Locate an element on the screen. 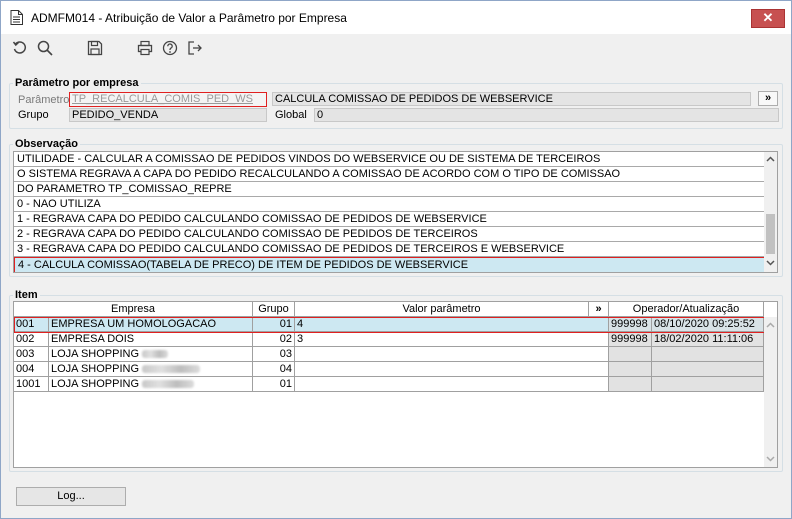 The height and width of the screenshot is (519, 792). cell-atualizacao: 08/10/2020 09:25:52 is located at coordinates (708, 324).